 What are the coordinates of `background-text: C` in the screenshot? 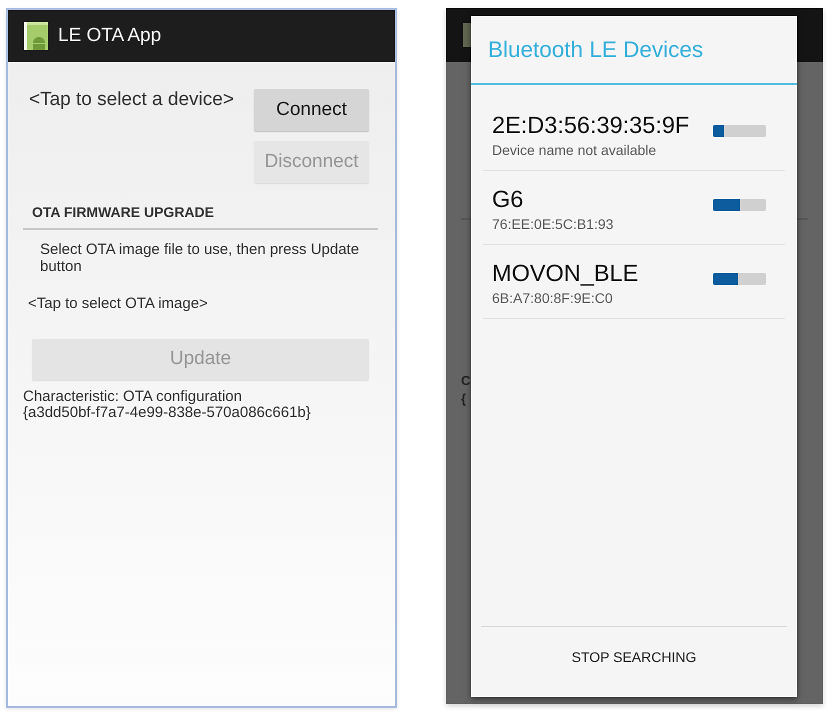 It's located at (465, 381).